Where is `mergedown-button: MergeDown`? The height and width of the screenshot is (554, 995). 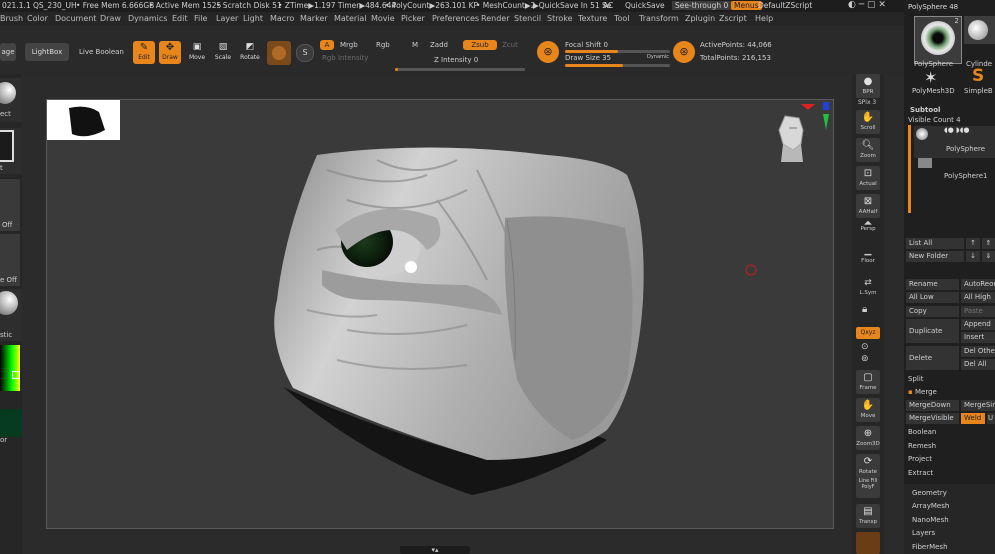
mergedown-button: MergeDown is located at coordinates (932, 405).